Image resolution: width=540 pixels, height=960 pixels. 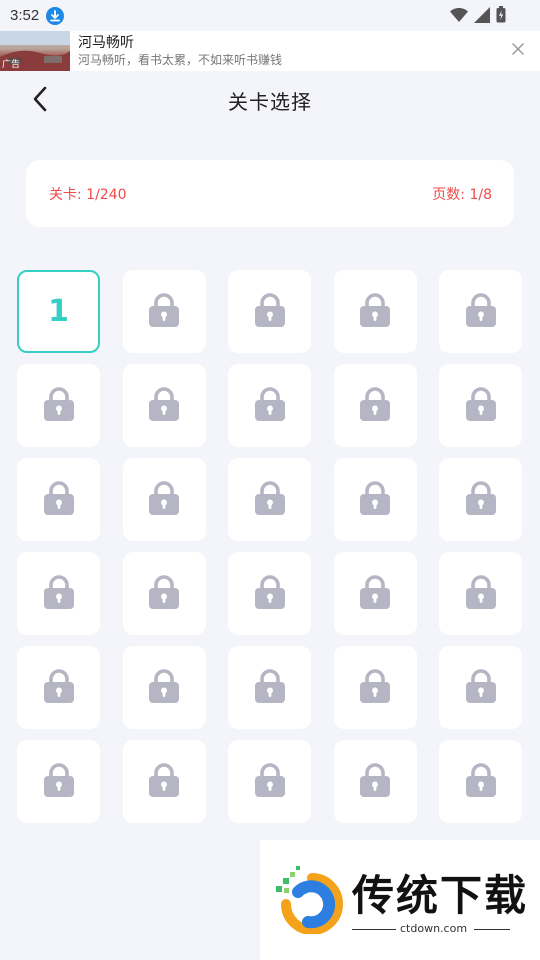 I want to click on signal-icon, so click(x=482, y=14).